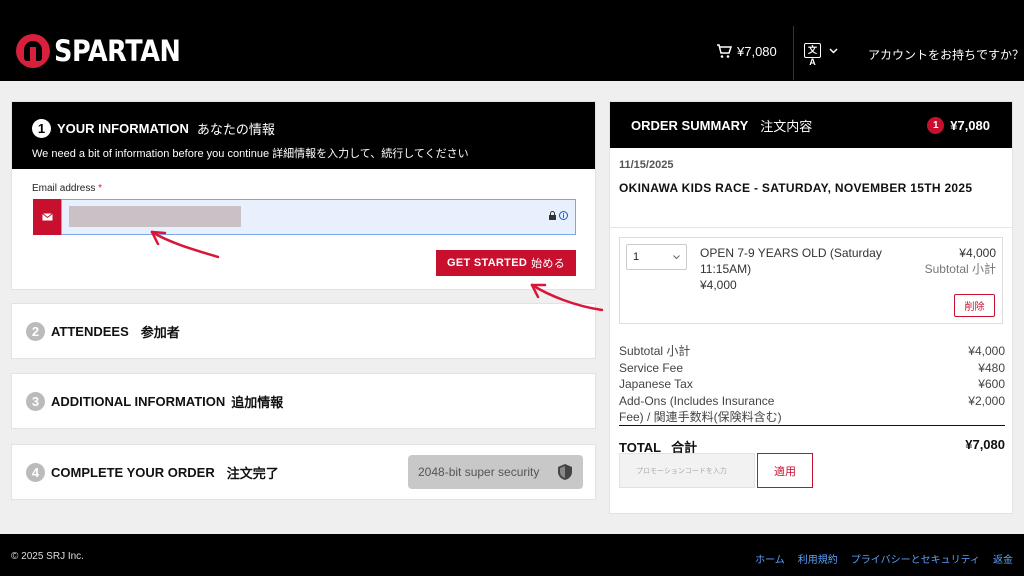 The height and width of the screenshot is (576, 1024). I want to click on order-summary-header: ORDER SUMMARY 注文内容 1 ¥7,080, so click(811, 125).